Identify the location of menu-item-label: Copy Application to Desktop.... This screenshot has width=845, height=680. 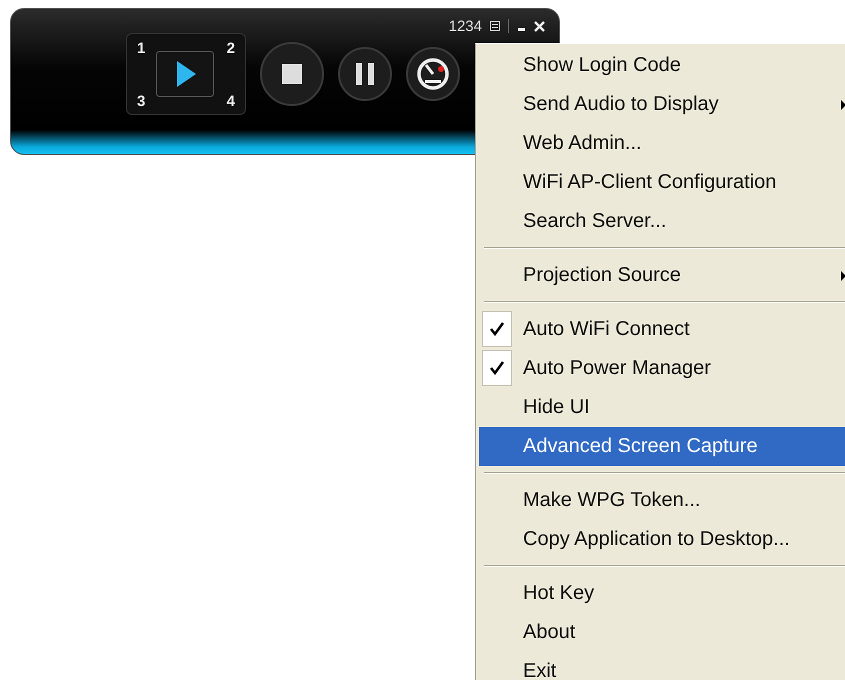
(656, 539).